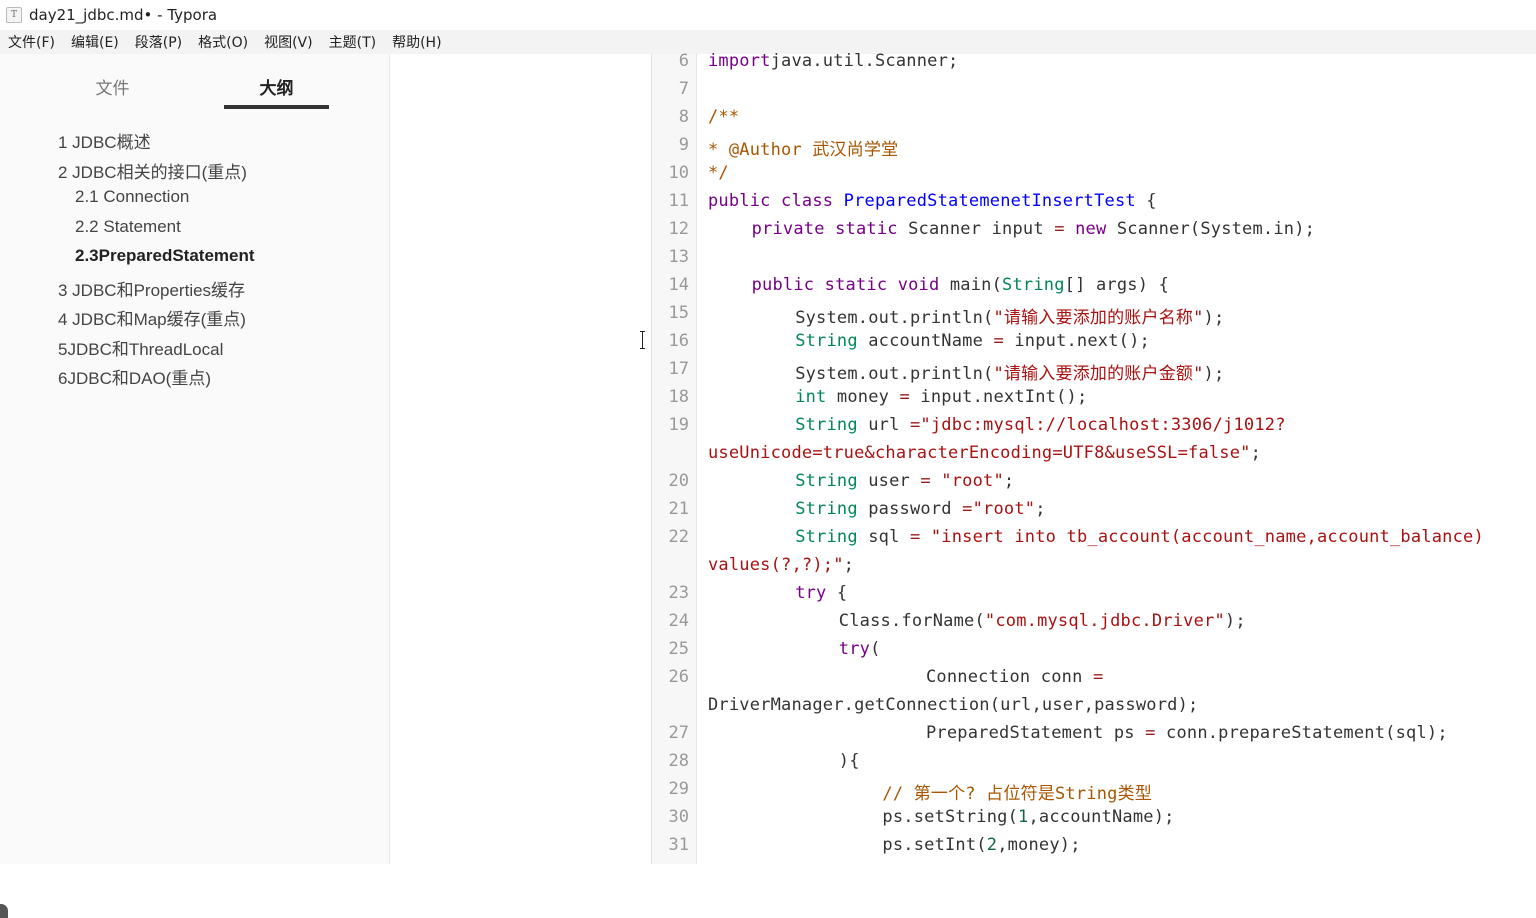  Describe the element at coordinates (683, 117) in the screenshot. I see `line-number: 8` at that location.